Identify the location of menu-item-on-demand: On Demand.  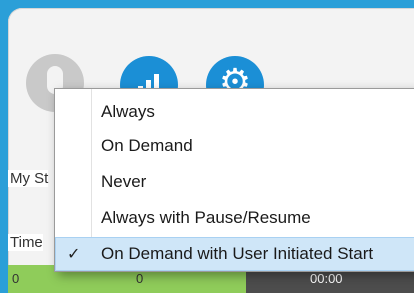
(234, 146).